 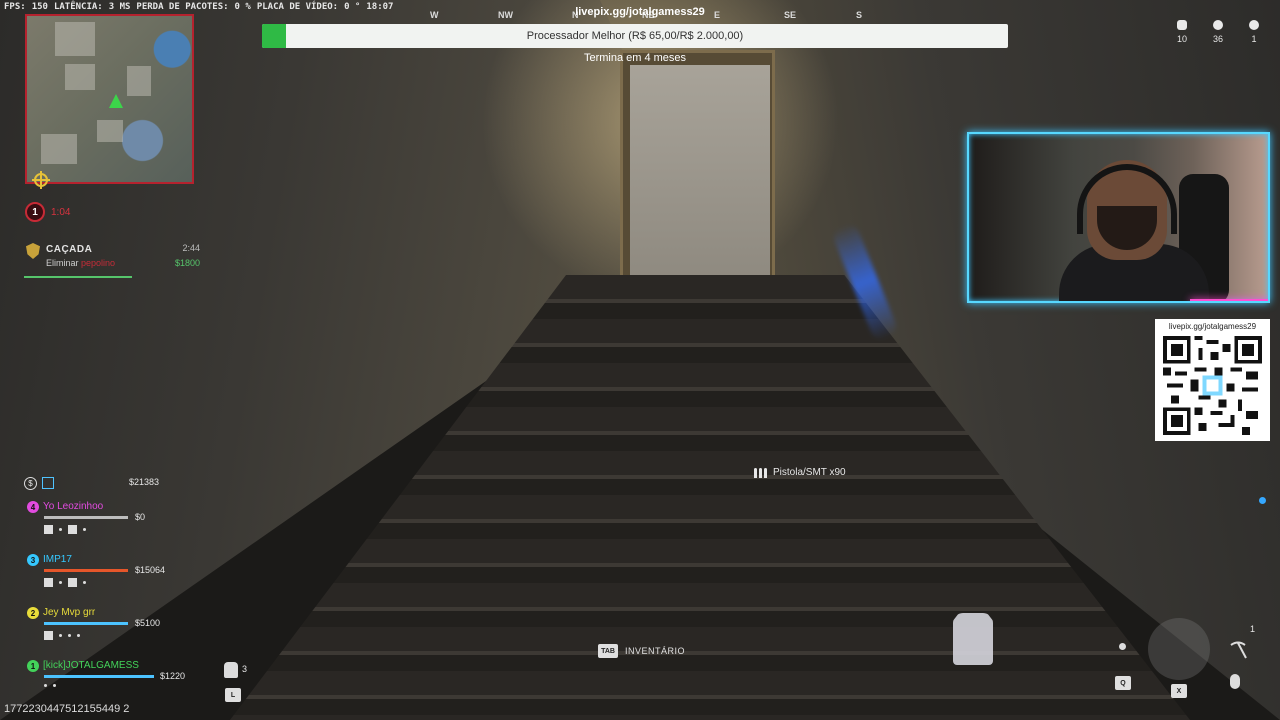 What do you see at coordinates (1254, 32) in the screenshot?
I see `kills-counter: 1` at bounding box center [1254, 32].